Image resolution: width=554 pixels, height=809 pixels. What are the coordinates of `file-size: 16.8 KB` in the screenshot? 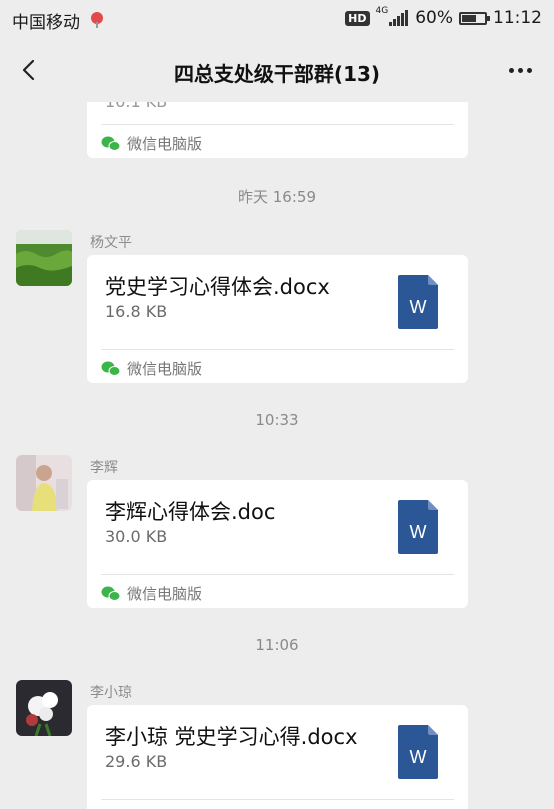 It's located at (136, 311).